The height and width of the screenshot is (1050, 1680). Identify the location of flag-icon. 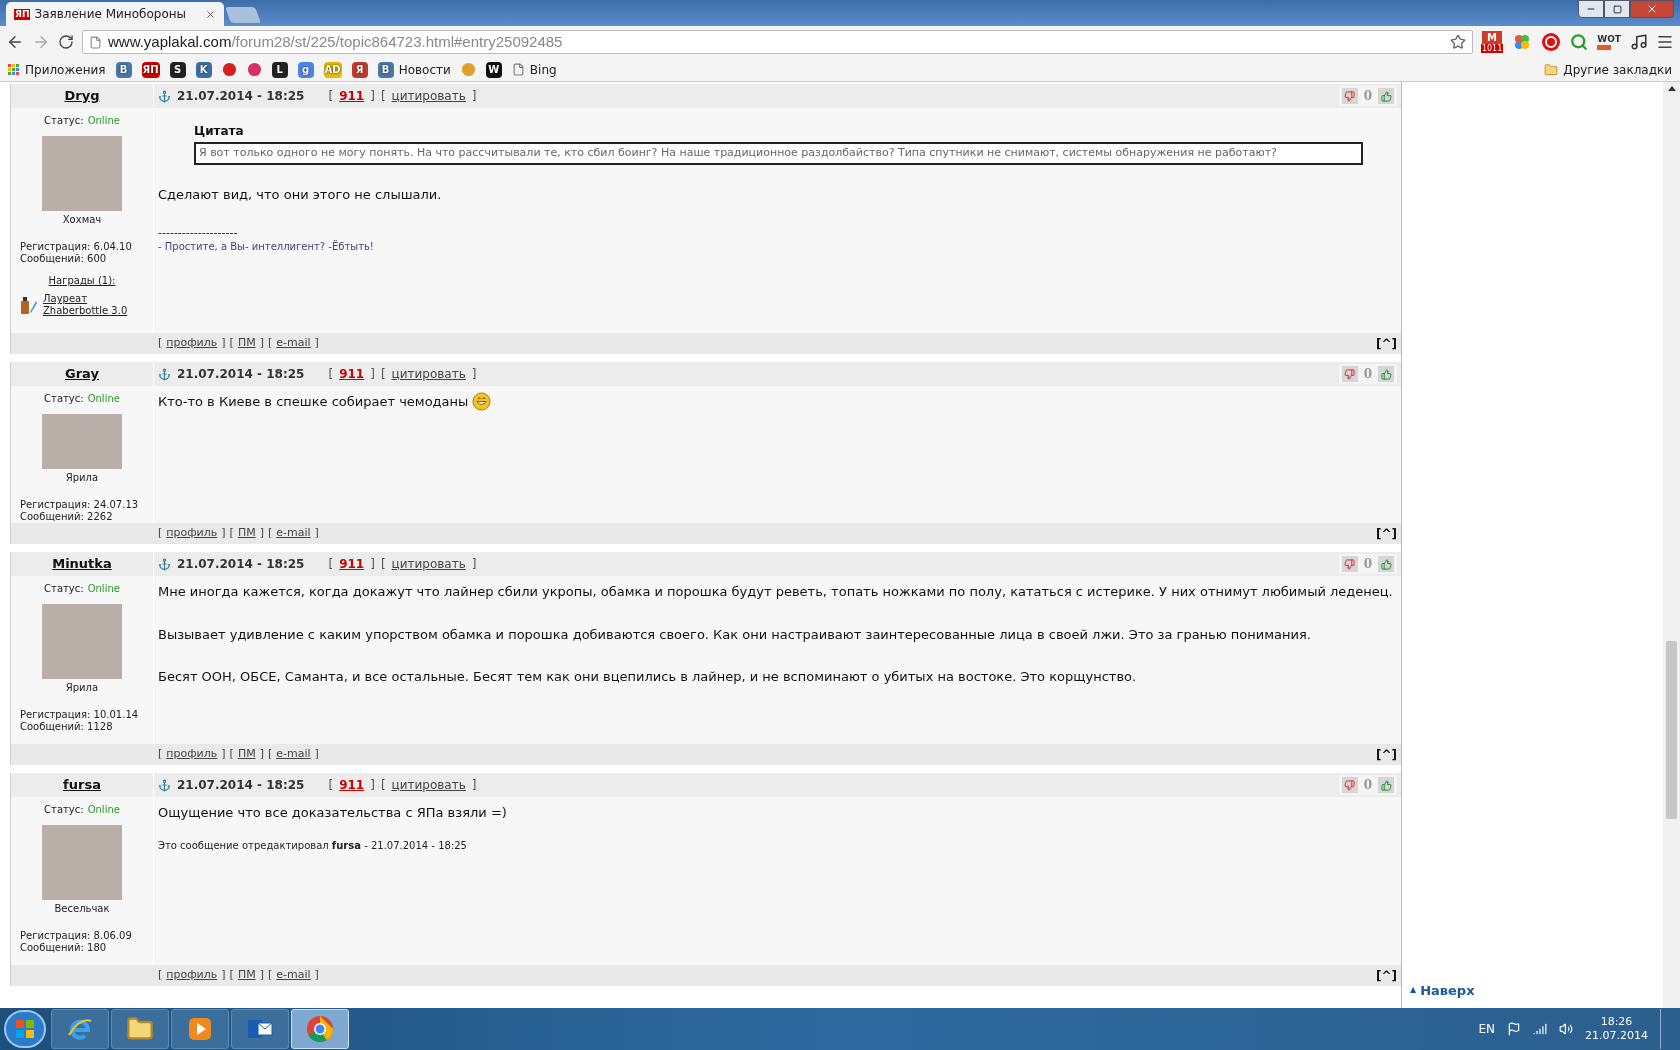
(1514, 1029).